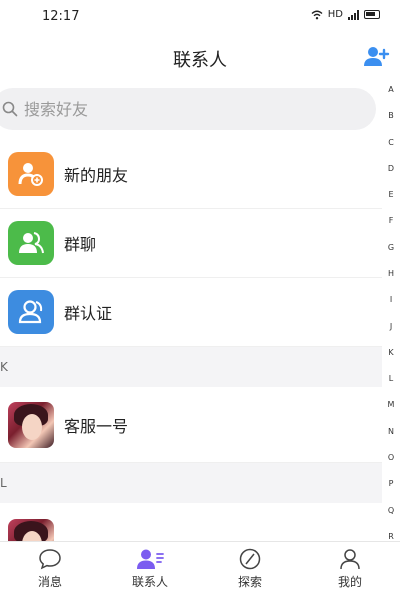 The image size is (400, 600). What do you see at coordinates (317, 14) in the screenshot?
I see `wifi-icon` at bounding box center [317, 14].